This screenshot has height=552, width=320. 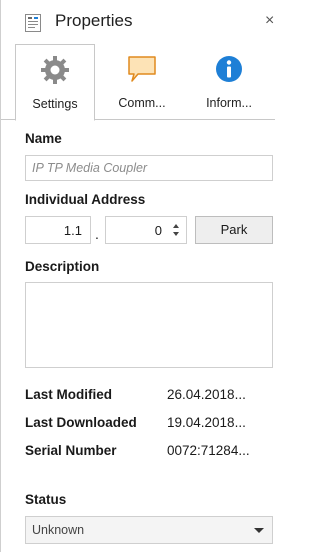 I want to click on address-area-line-field: 1.1, so click(x=58, y=230).